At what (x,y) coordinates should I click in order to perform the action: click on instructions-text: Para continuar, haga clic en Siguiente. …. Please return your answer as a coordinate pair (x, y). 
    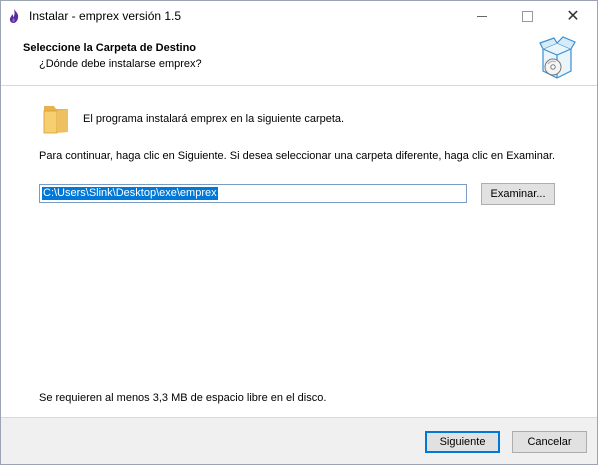
    Looking at the image, I should click on (297, 156).